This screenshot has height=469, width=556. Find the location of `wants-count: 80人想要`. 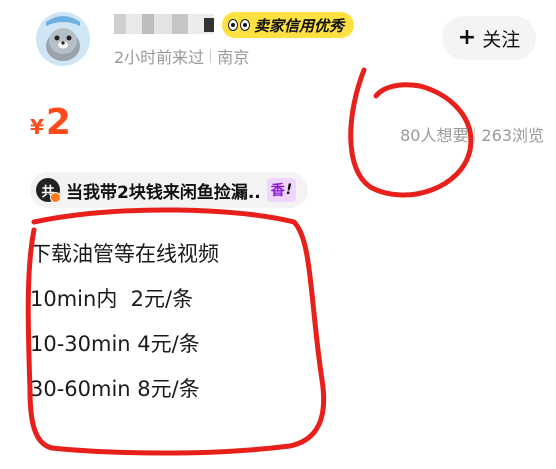

wants-count: 80人想要 is located at coordinates (434, 135).